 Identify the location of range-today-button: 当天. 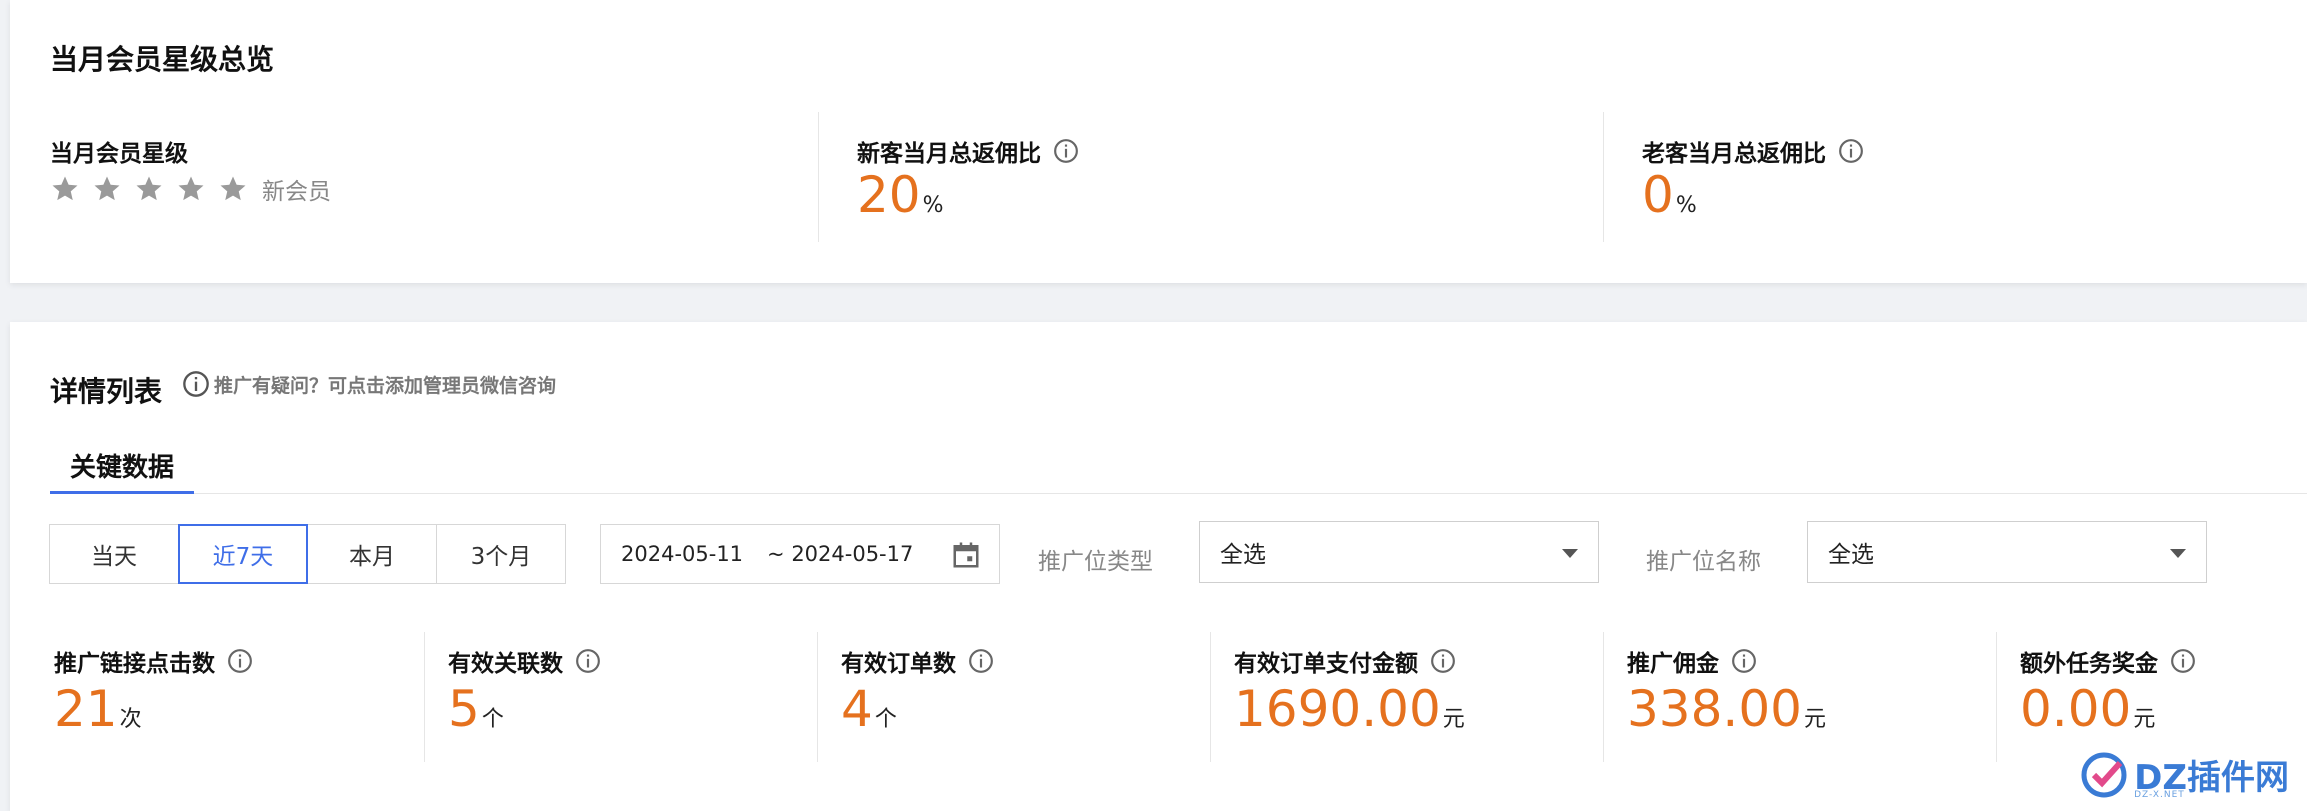
(114, 554).